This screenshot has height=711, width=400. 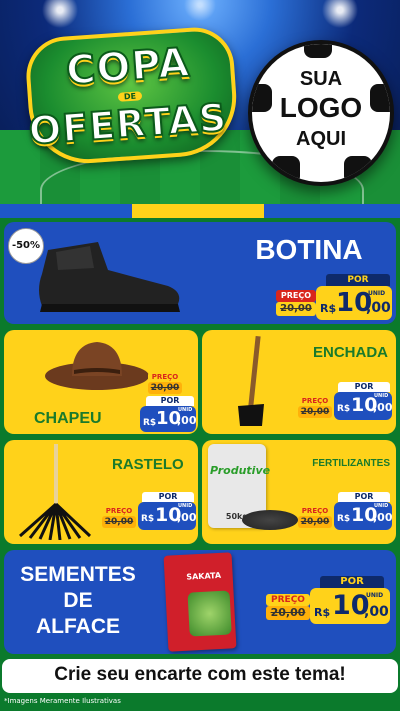 What do you see at coordinates (78, 600) in the screenshot?
I see `product-name: SEMENTES DE ALFACE` at bounding box center [78, 600].